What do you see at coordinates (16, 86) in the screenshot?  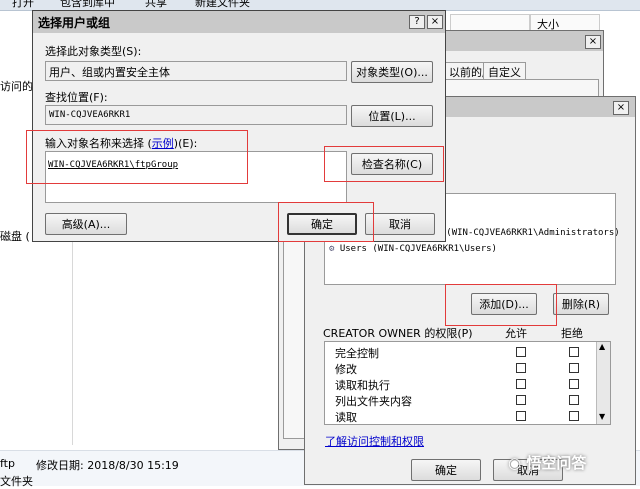 I see `nav-item-access: 访问的` at bounding box center [16, 86].